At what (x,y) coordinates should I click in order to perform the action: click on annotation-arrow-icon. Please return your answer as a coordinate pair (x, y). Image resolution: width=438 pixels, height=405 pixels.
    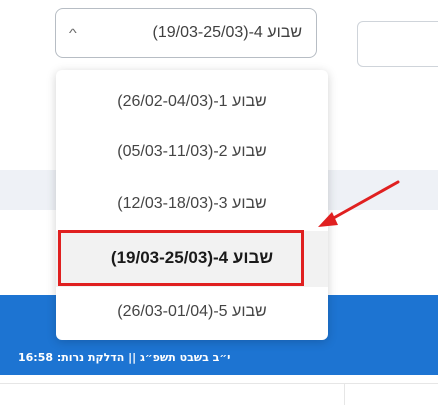
    Looking at the image, I should click on (359, 203).